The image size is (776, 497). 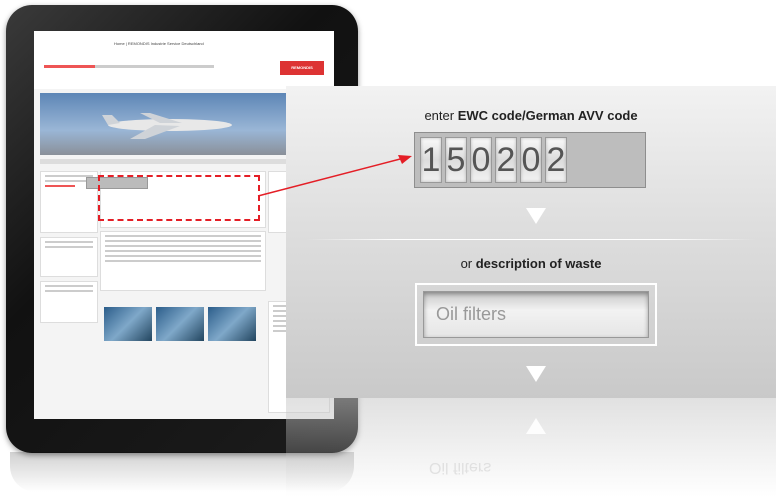 What do you see at coordinates (531, 447) in the screenshot?
I see `panel-reflection` at bounding box center [531, 447].